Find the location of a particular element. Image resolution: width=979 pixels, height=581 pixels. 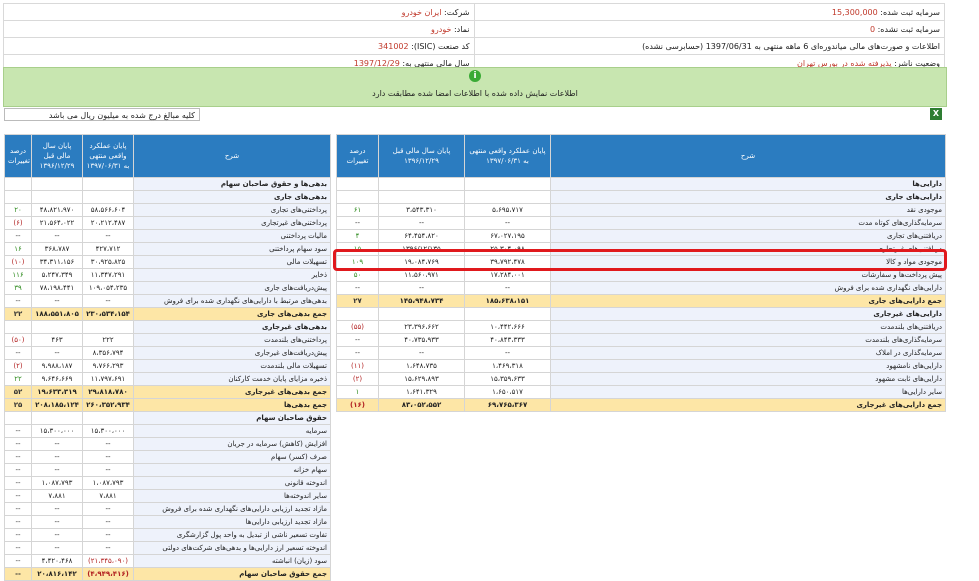

description-cell: دارایی‌ها is located at coordinates (748, 184).